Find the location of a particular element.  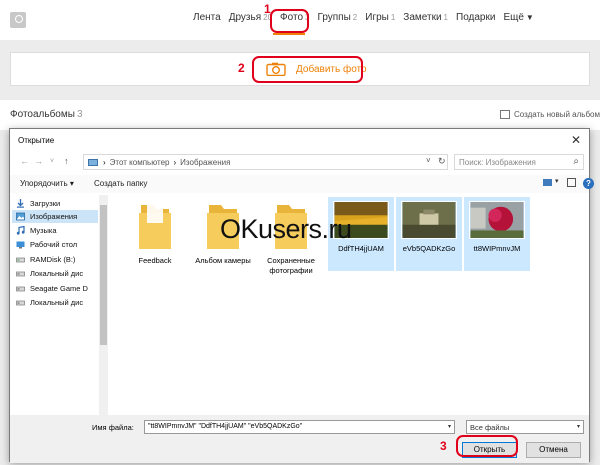

preview-pane-icon is located at coordinates (571, 182).